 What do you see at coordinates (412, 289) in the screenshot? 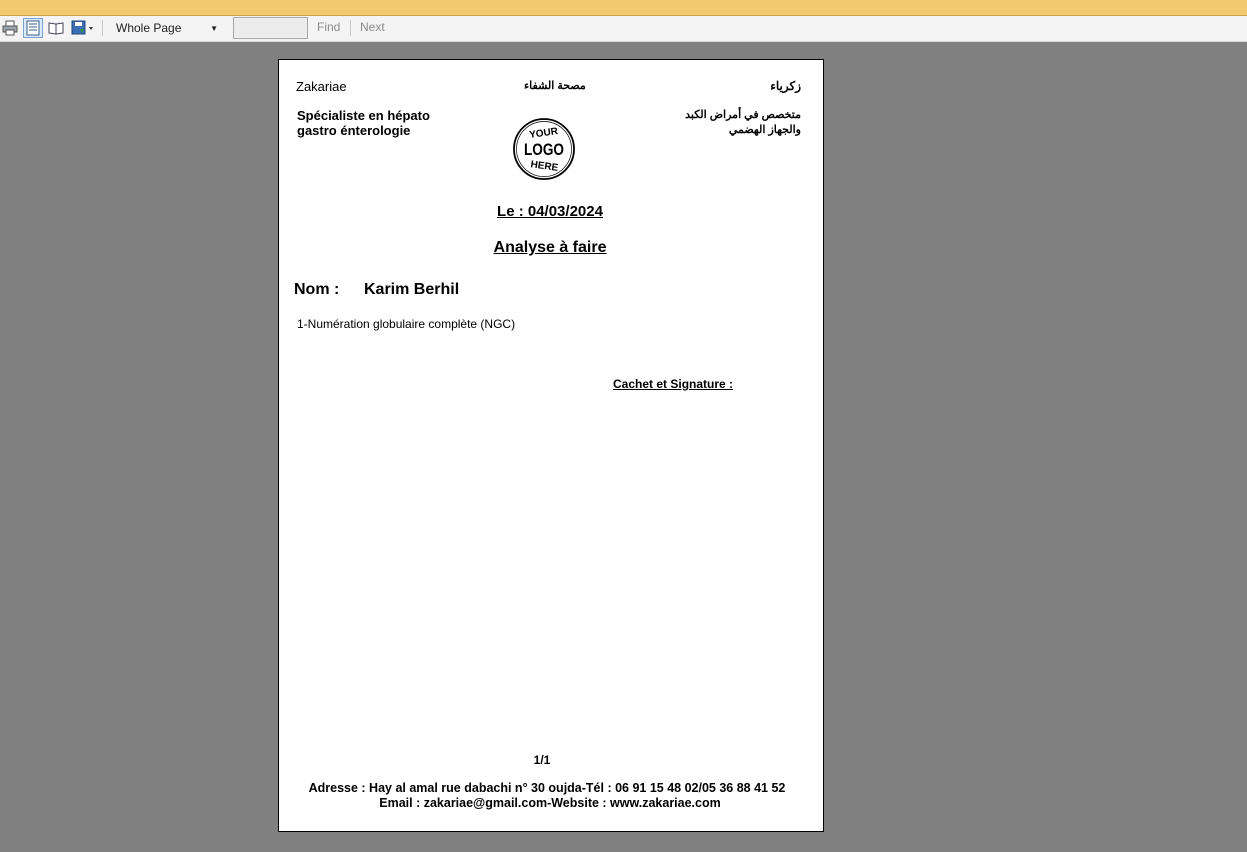
I see `patient-name: Karim Berhil` at bounding box center [412, 289].